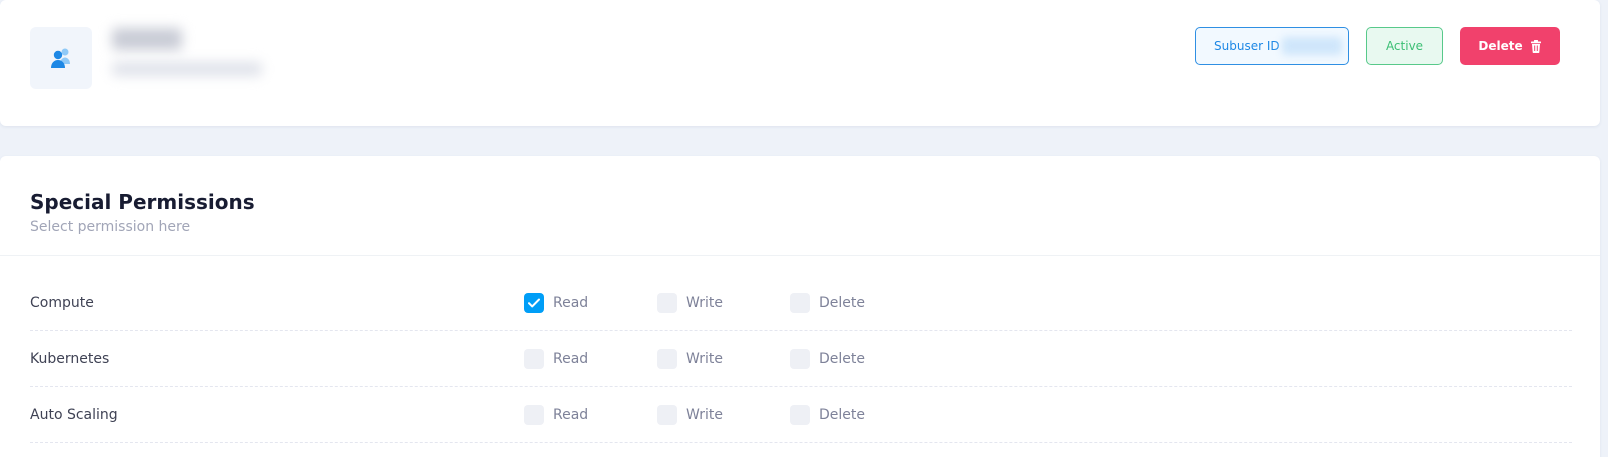  Describe the element at coordinates (110, 227) in the screenshot. I see `section-subtitle: Select permission here` at that location.